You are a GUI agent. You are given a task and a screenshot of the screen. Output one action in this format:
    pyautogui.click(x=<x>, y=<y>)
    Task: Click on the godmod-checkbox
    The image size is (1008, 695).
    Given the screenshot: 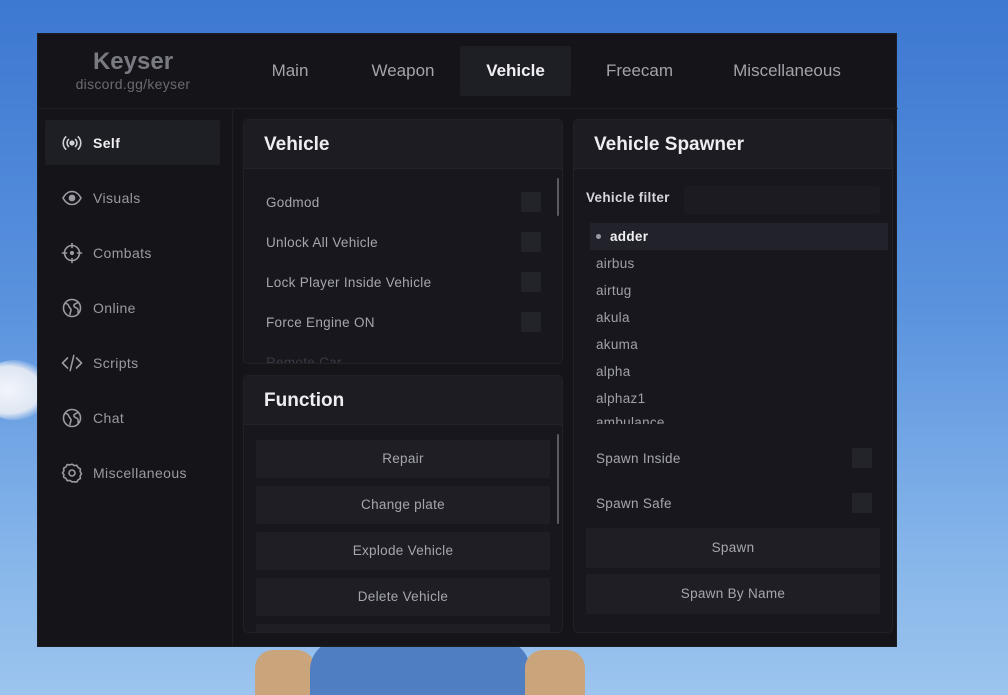 What is the action you would take?
    pyautogui.click(x=531, y=202)
    